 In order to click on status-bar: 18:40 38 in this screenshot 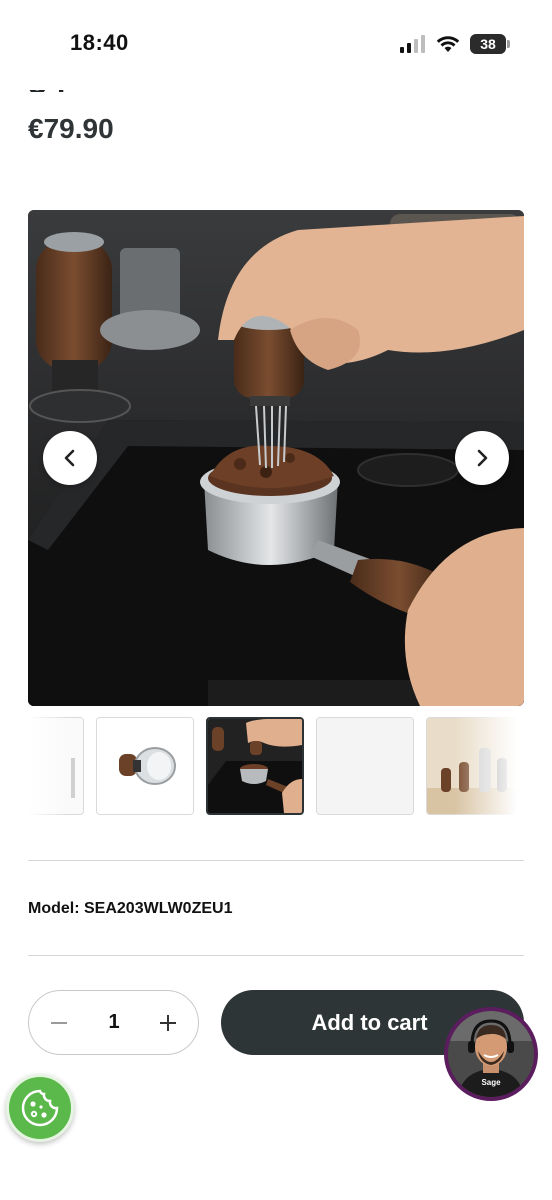, I will do `click(276, 45)`.